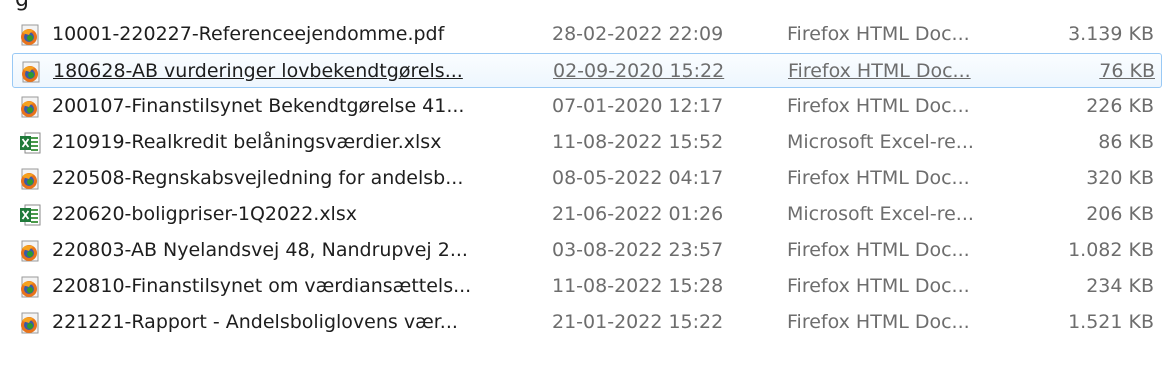 The height and width of the screenshot is (392, 1176). Describe the element at coordinates (638, 214) in the screenshot. I see `file-date-modified: 21-06-2022 01:26` at that location.